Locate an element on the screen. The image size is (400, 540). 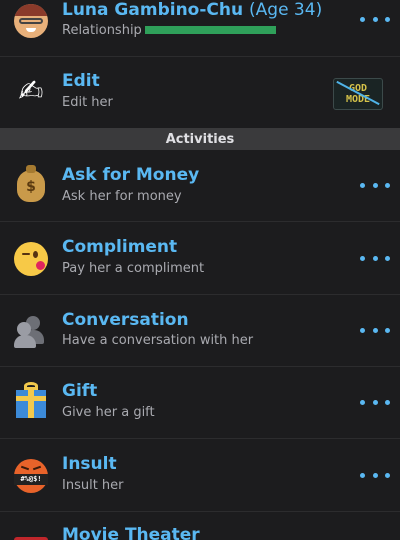
relationship-bar-fill is located at coordinates (210, 30).